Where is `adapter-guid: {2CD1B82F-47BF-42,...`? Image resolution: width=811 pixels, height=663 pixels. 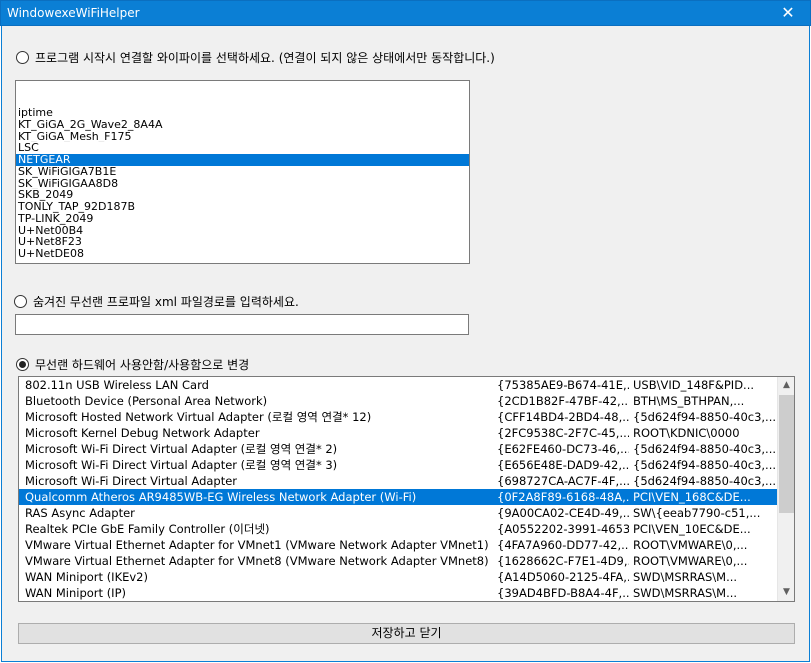 adapter-guid: {2CD1B82F-47BF-42,... is located at coordinates (563, 401).